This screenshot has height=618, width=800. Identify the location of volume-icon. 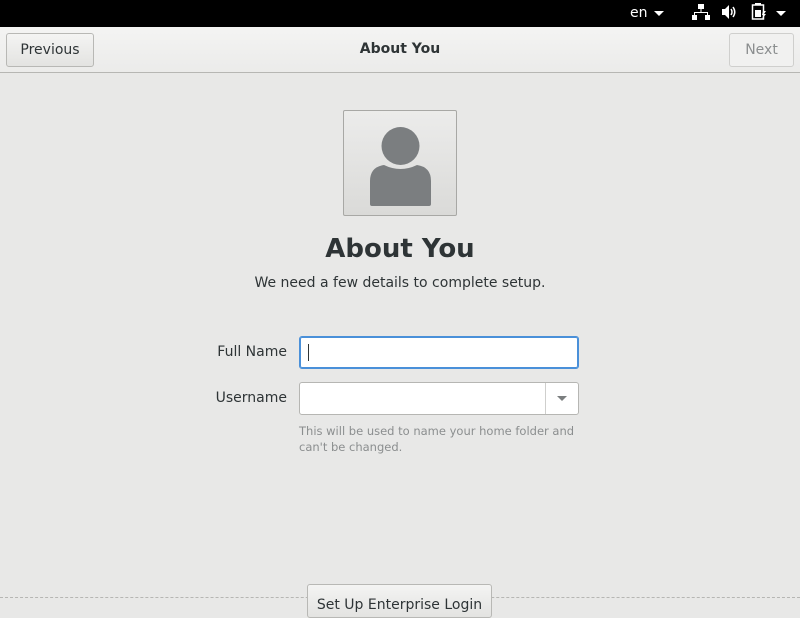
(729, 14).